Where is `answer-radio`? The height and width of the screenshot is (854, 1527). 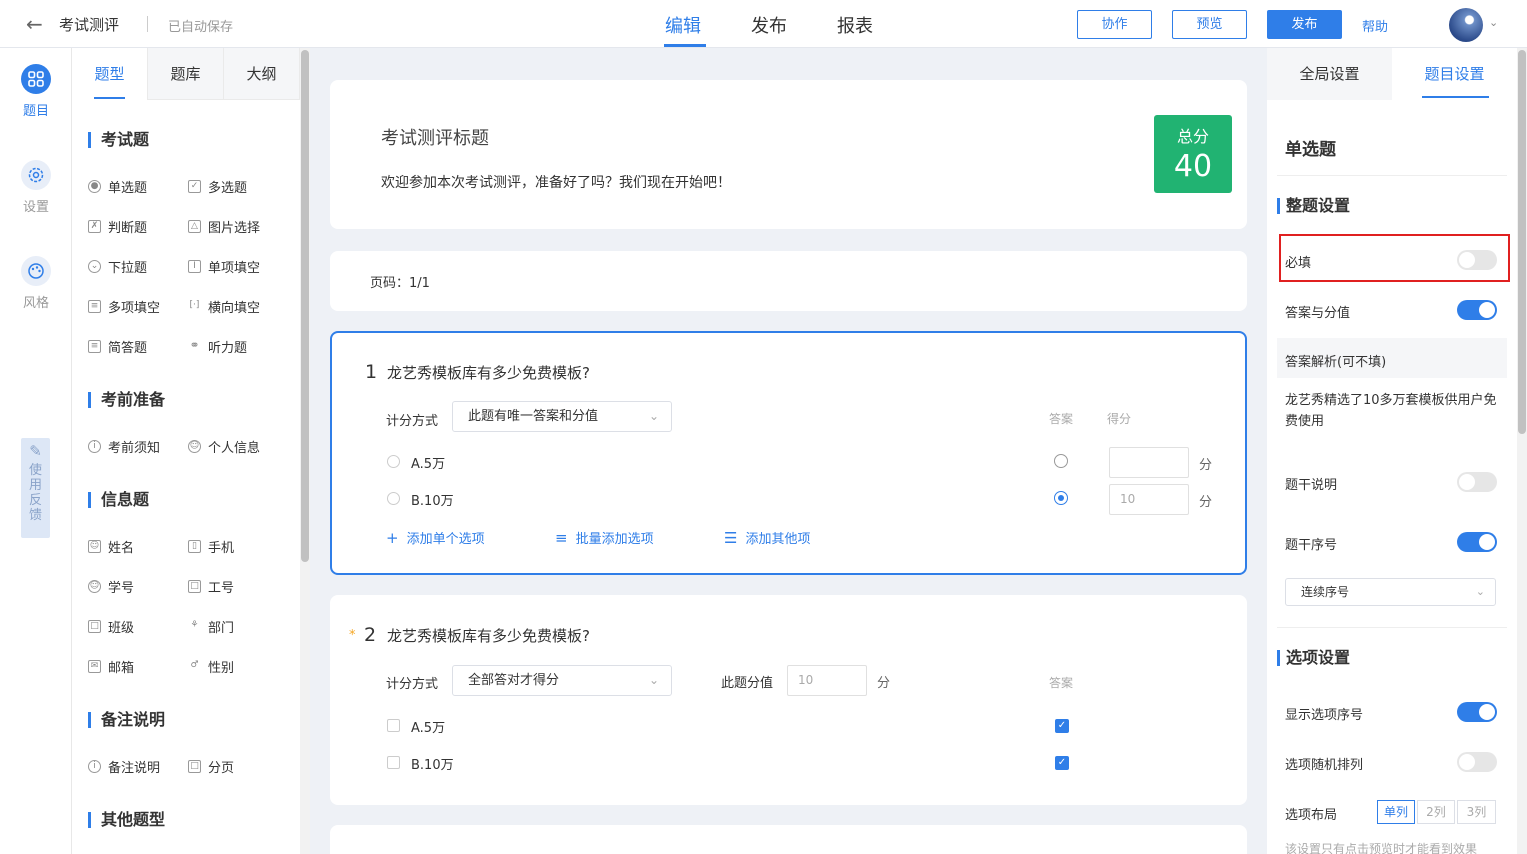 answer-radio is located at coordinates (1061, 461).